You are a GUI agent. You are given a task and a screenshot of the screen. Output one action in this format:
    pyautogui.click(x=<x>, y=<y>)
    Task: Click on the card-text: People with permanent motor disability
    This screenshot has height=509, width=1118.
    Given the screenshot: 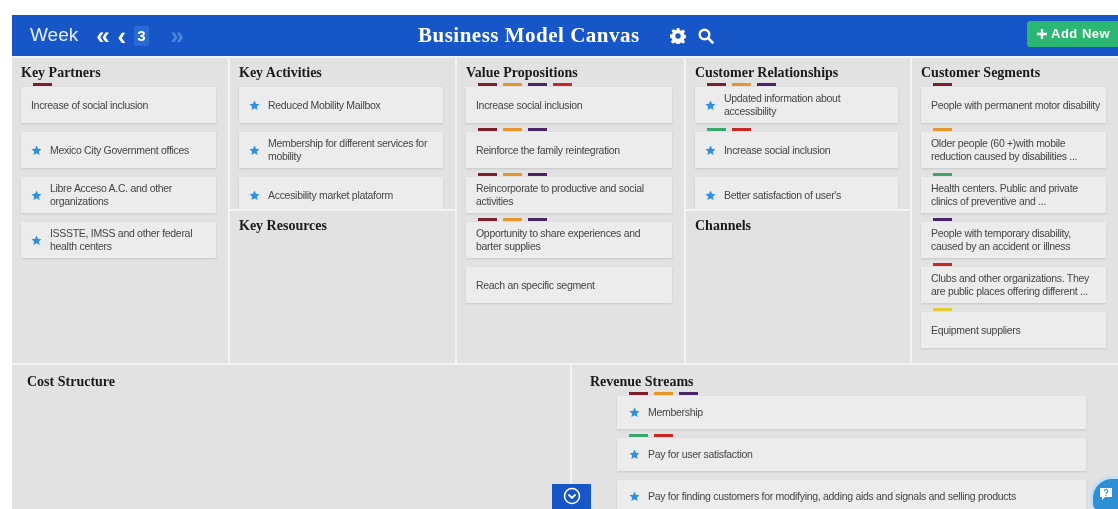 What is the action you would take?
    pyautogui.click(x=1015, y=105)
    